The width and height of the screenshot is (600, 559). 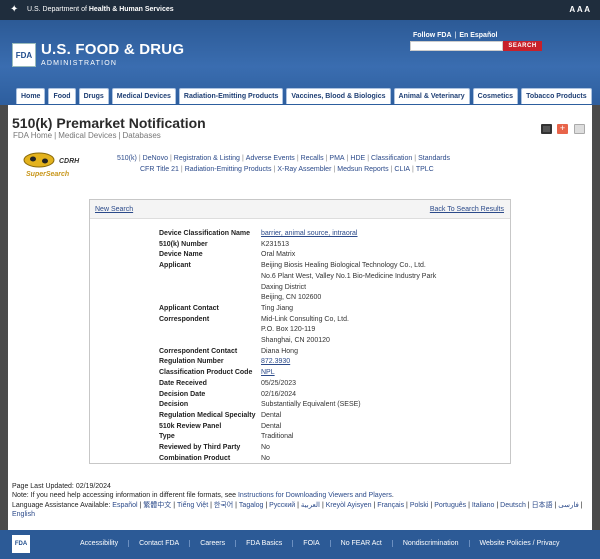 What do you see at coordinates (114, 209) in the screenshot?
I see `new-search-link: New Search` at bounding box center [114, 209].